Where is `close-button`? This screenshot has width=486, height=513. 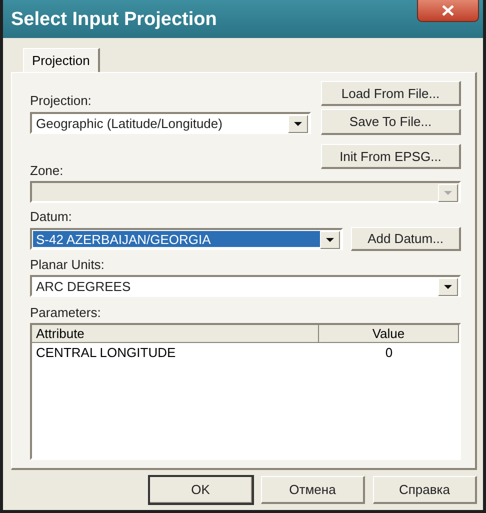 close-button is located at coordinates (448, 11).